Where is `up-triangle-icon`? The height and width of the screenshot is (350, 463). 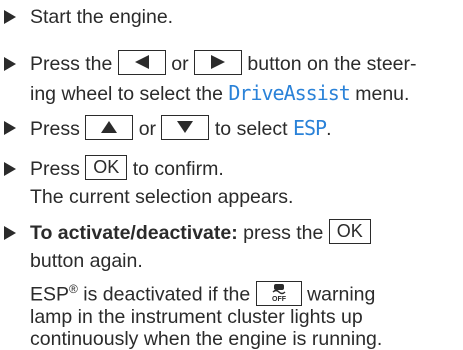 up-triangle-icon is located at coordinates (109, 127).